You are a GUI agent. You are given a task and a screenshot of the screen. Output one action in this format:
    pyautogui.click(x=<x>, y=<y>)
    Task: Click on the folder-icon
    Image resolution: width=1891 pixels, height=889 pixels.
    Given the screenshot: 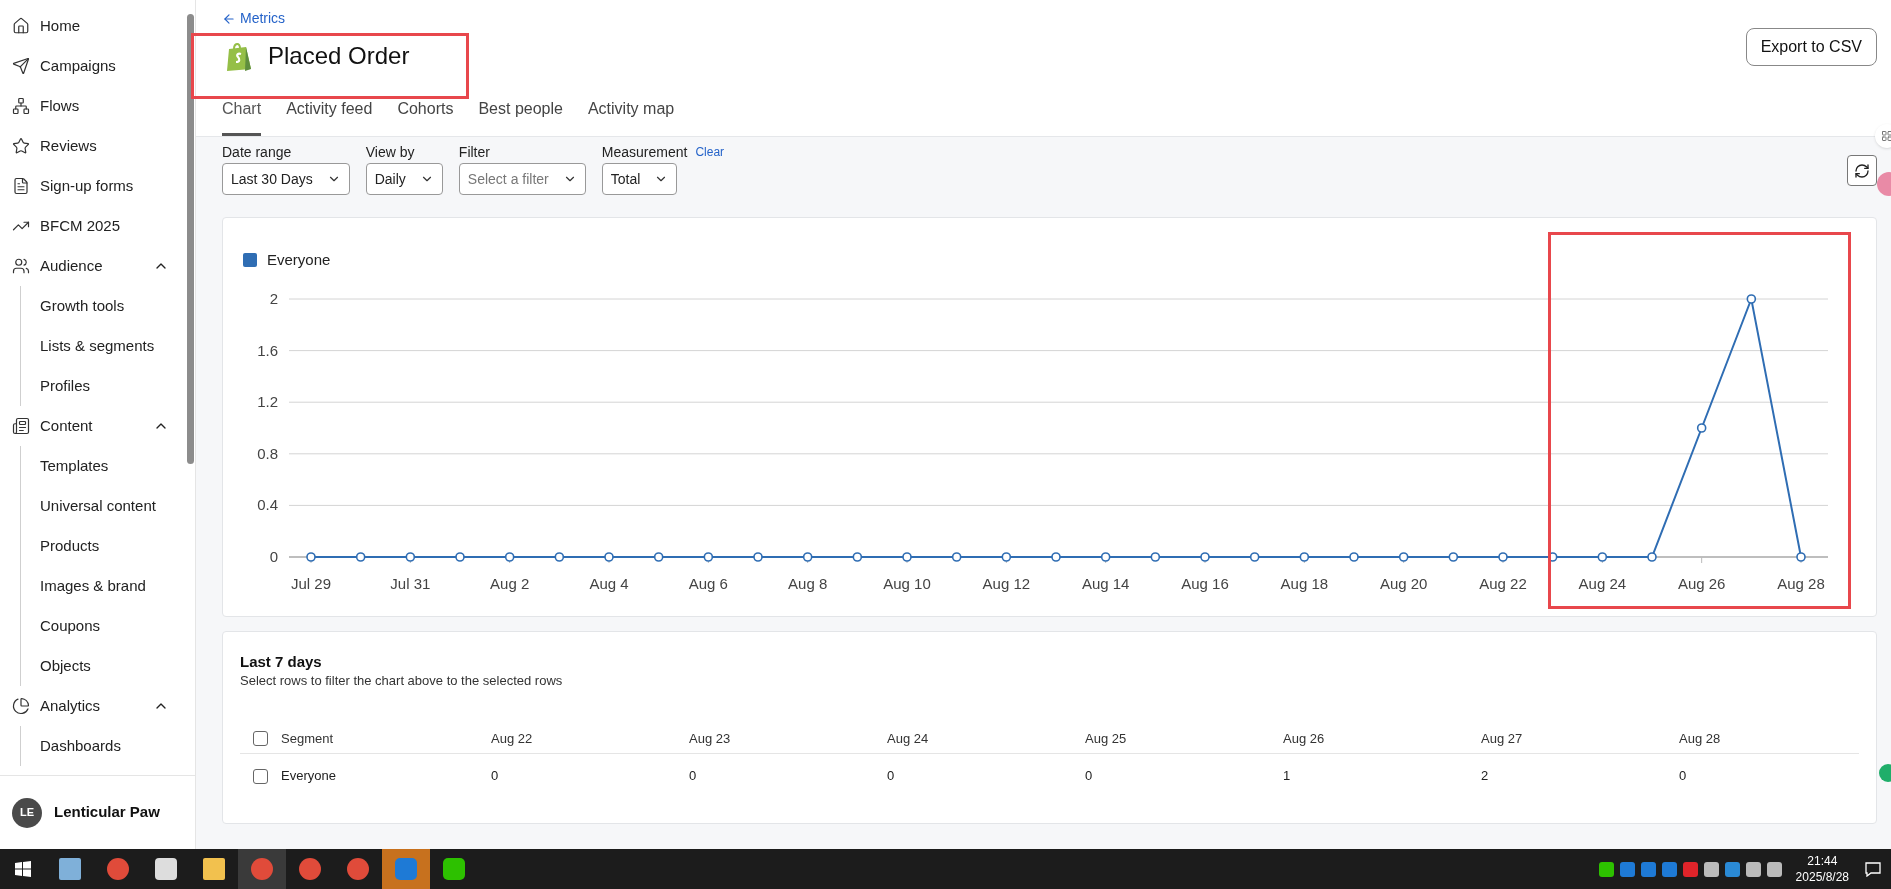 What is the action you would take?
    pyautogui.click(x=214, y=869)
    